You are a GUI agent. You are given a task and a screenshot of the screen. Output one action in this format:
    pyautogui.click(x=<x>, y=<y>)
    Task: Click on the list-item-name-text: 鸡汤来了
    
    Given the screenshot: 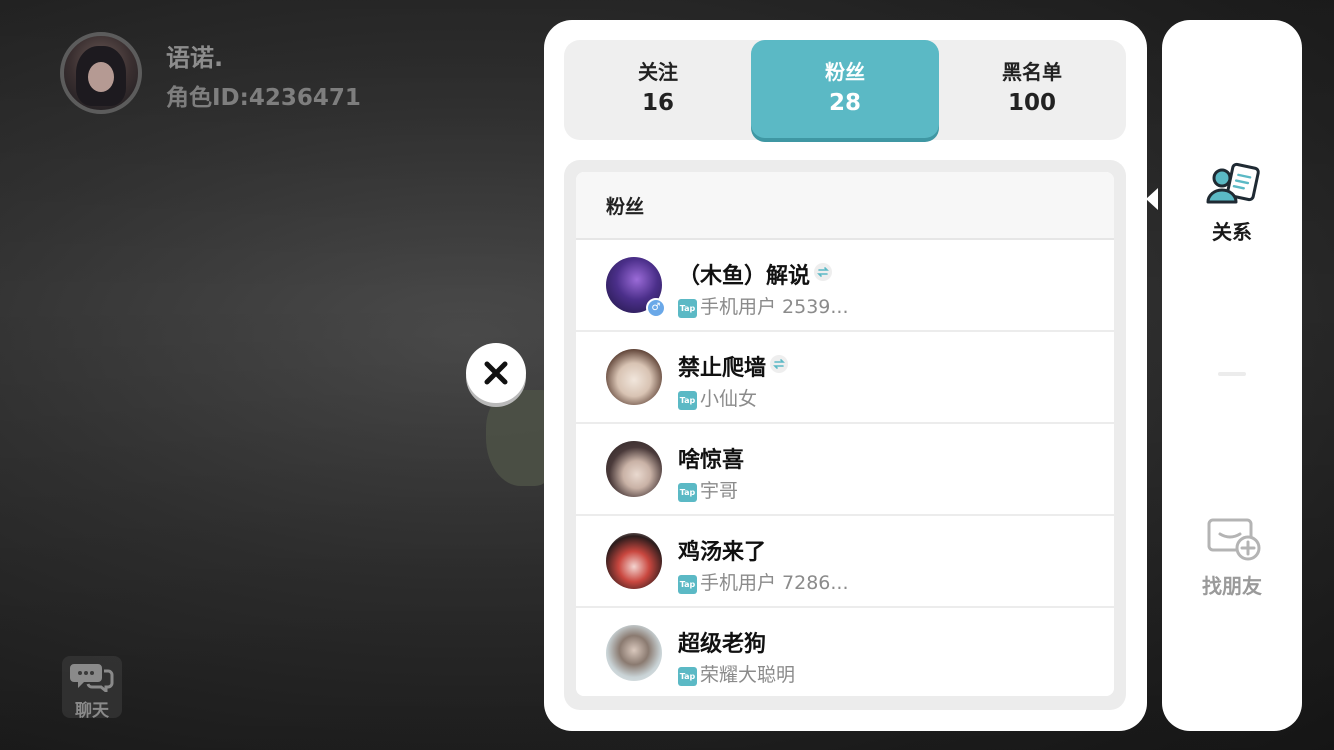 What is the action you would take?
    pyautogui.click(x=722, y=552)
    